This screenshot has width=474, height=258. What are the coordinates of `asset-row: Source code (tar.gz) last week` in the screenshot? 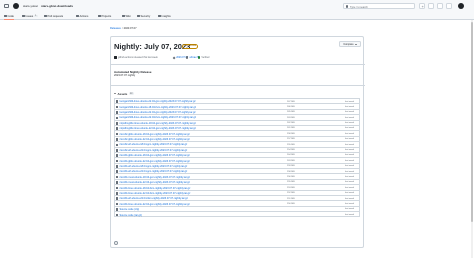 It's located at (237, 214).